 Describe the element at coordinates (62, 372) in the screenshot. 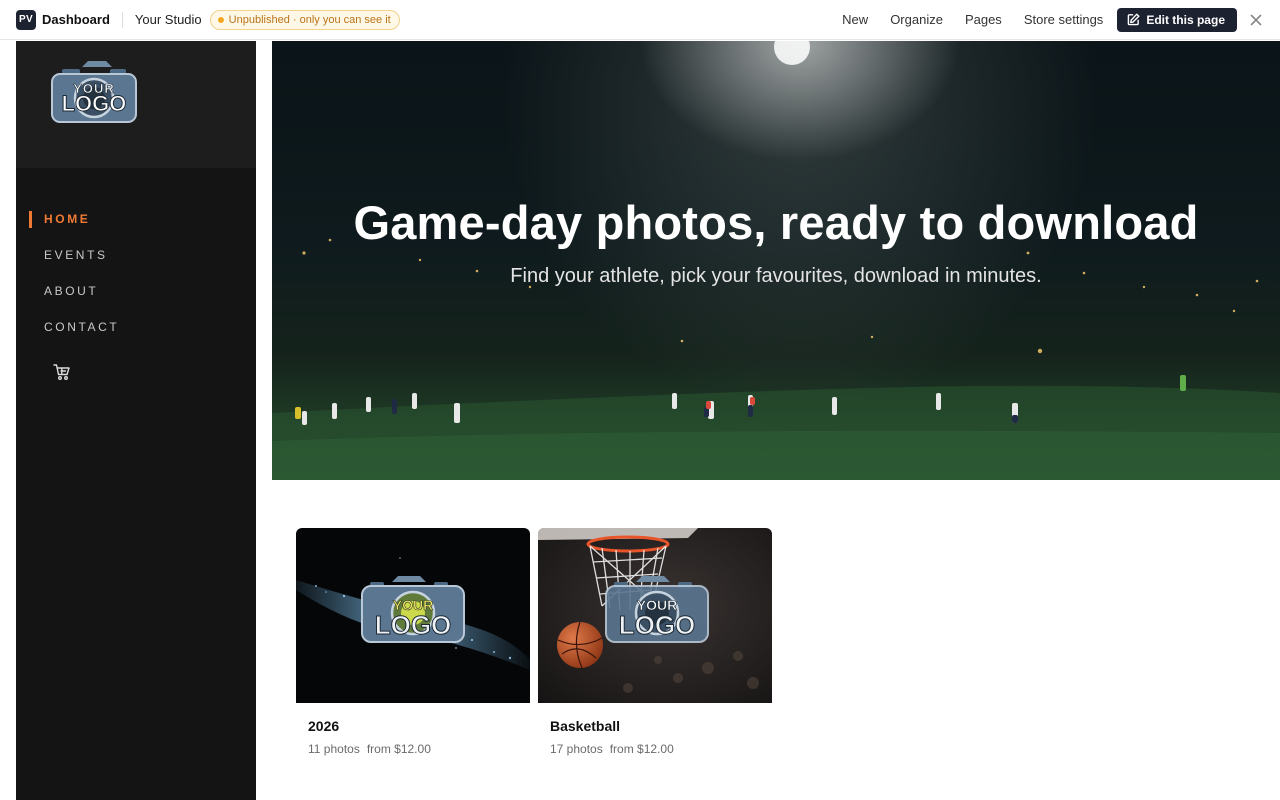

I see `shopping-cart-icon` at that location.